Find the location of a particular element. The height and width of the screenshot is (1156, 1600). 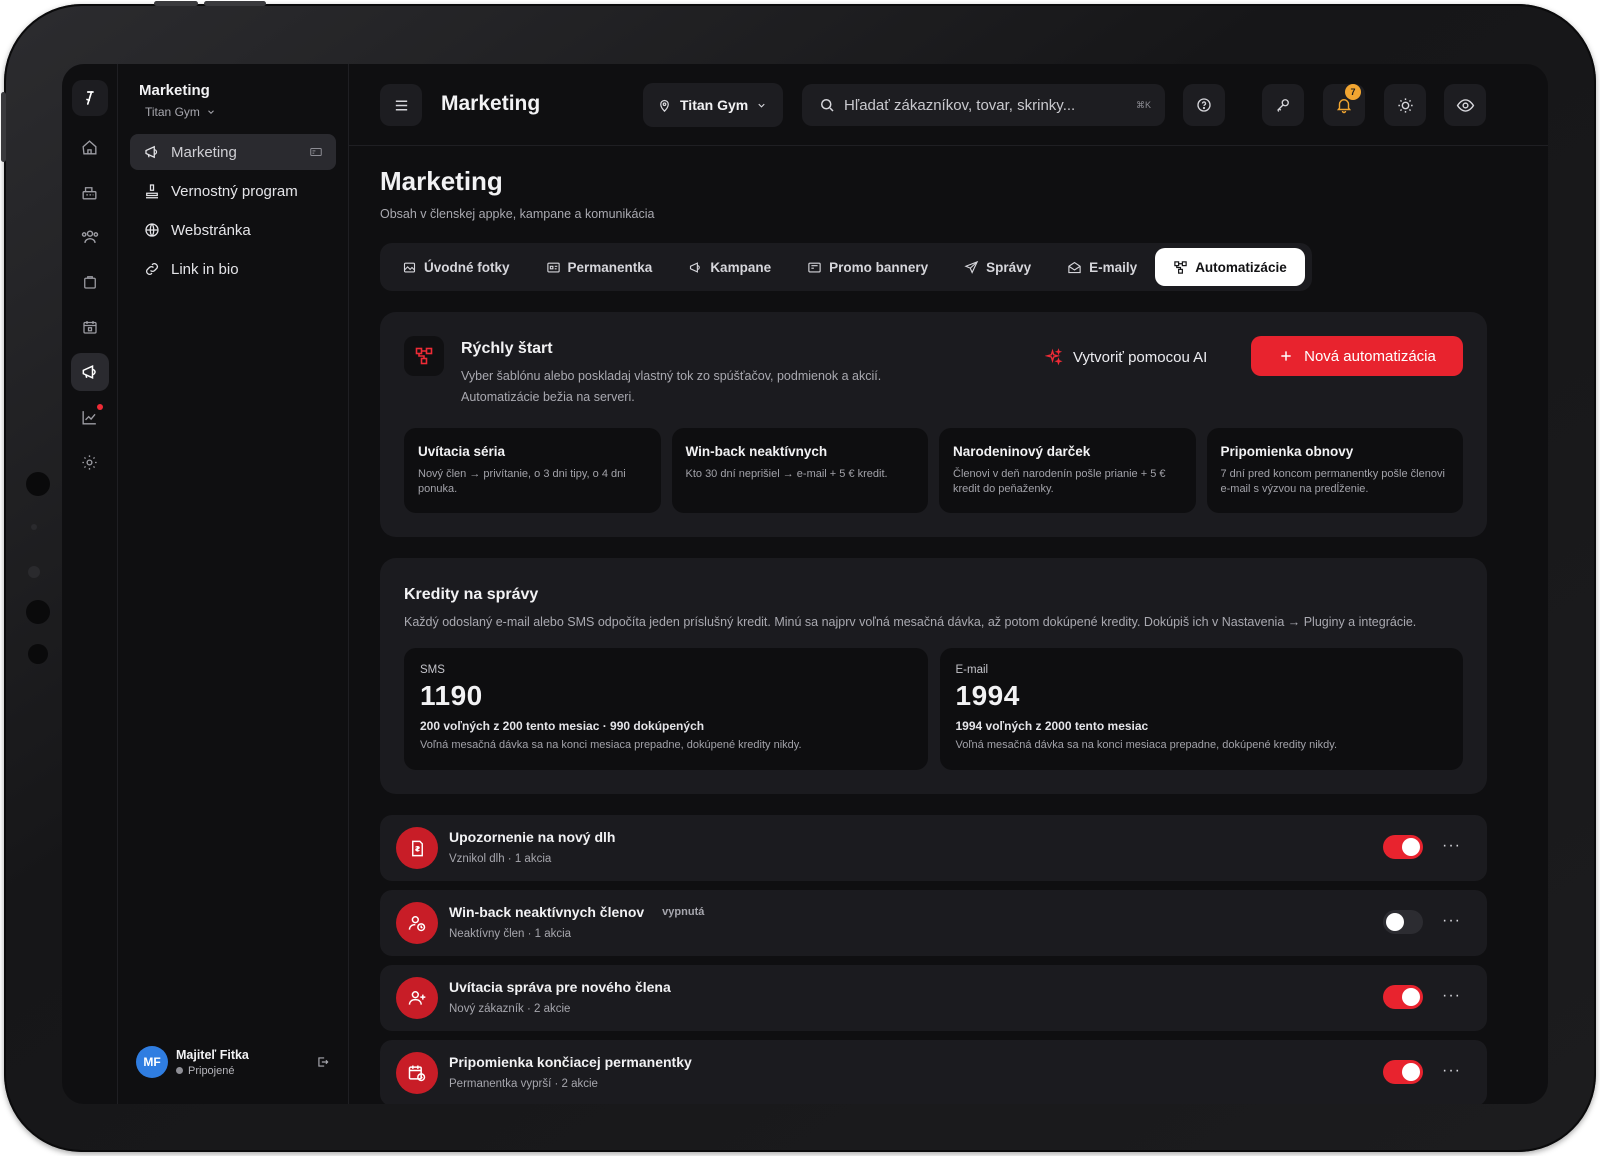

hamburger-icon is located at coordinates (401, 105).